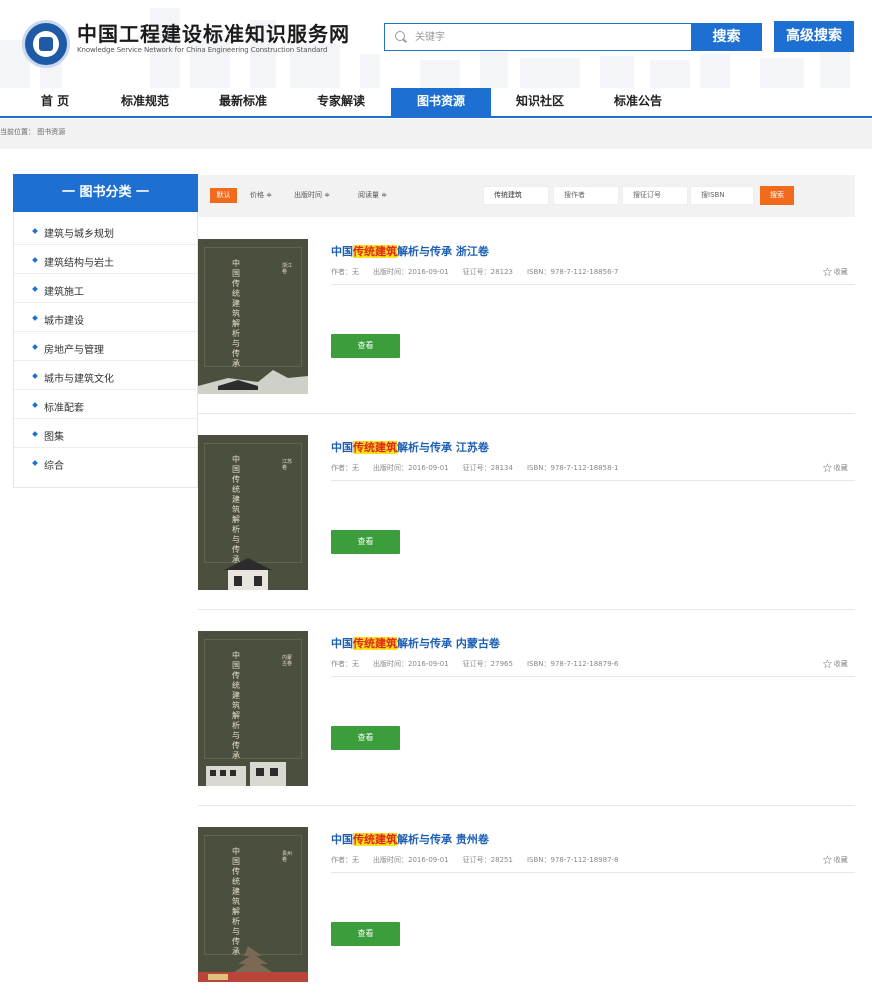 This screenshot has height=1000, width=872. What do you see at coordinates (105, 434) in the screenshot?
I see `sidebar-item-atlas: 图集` at bounding box center [105, 434].